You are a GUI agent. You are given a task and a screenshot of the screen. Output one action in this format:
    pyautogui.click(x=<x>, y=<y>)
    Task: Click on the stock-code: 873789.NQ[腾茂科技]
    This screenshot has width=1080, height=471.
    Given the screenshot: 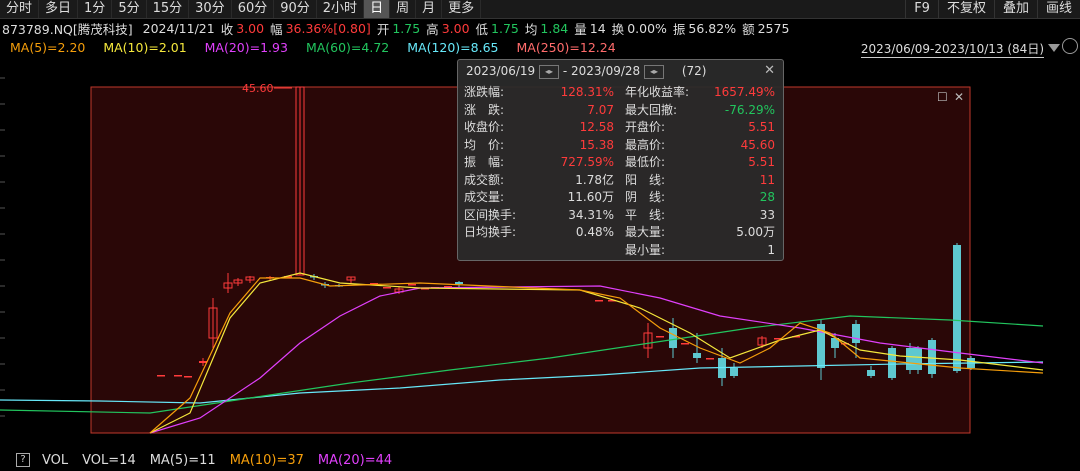 What is the action you would take?
    pyautogui.click(x=67, y=29)
    